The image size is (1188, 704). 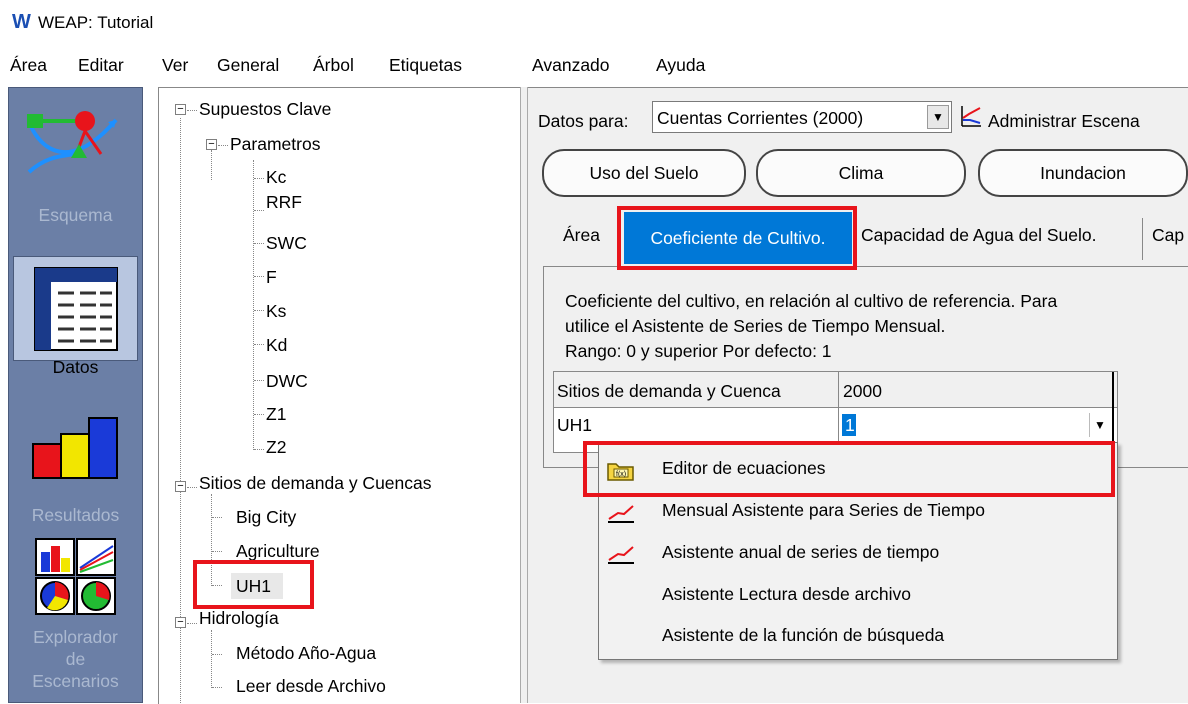 What do you see at coordinates (823, 510) in the screenshot?
I see `menu-item-mensual-asistente: Mensual Asistente para Series de Tiempo` at bounding box center [823, 510].